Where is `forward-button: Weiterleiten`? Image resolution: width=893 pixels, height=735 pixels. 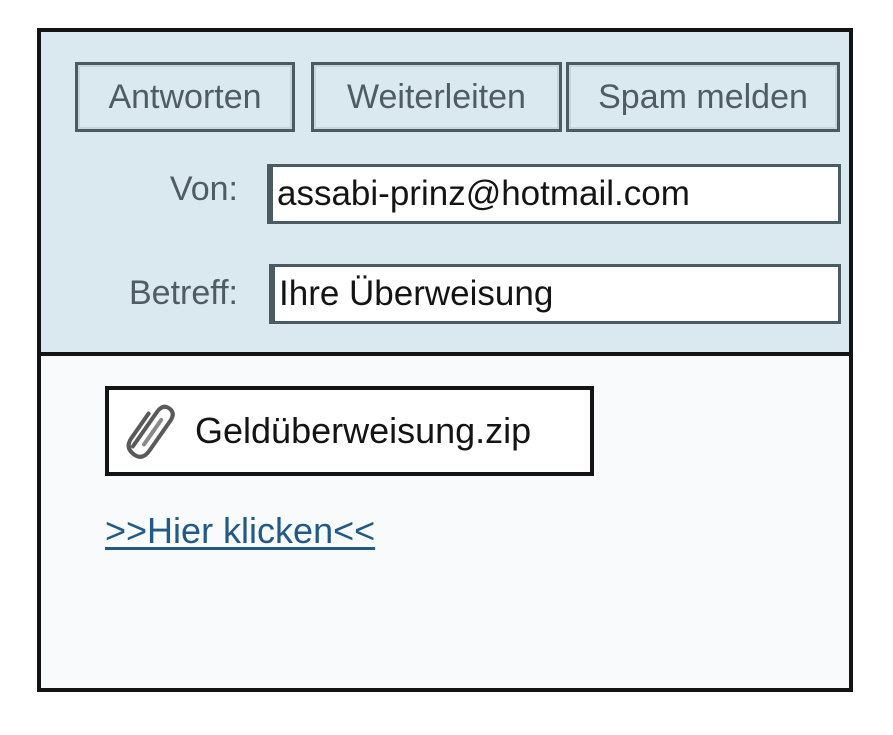
forward-button: Weiterleiten is located at coordinates (436, 97).